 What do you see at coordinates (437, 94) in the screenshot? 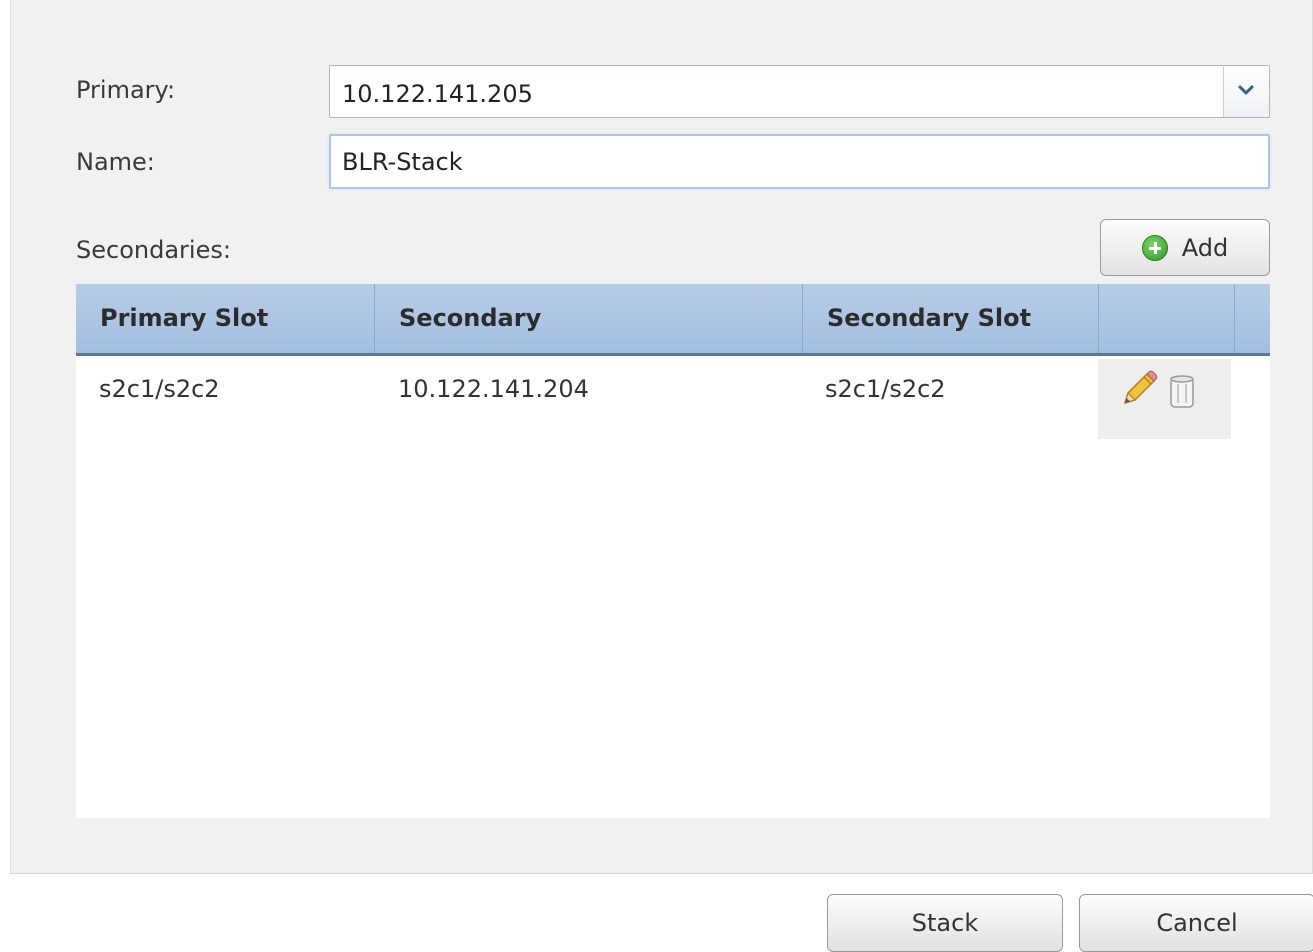
I see `primary-select-value: 10.122.141.205` at bounding box center [437, 94].